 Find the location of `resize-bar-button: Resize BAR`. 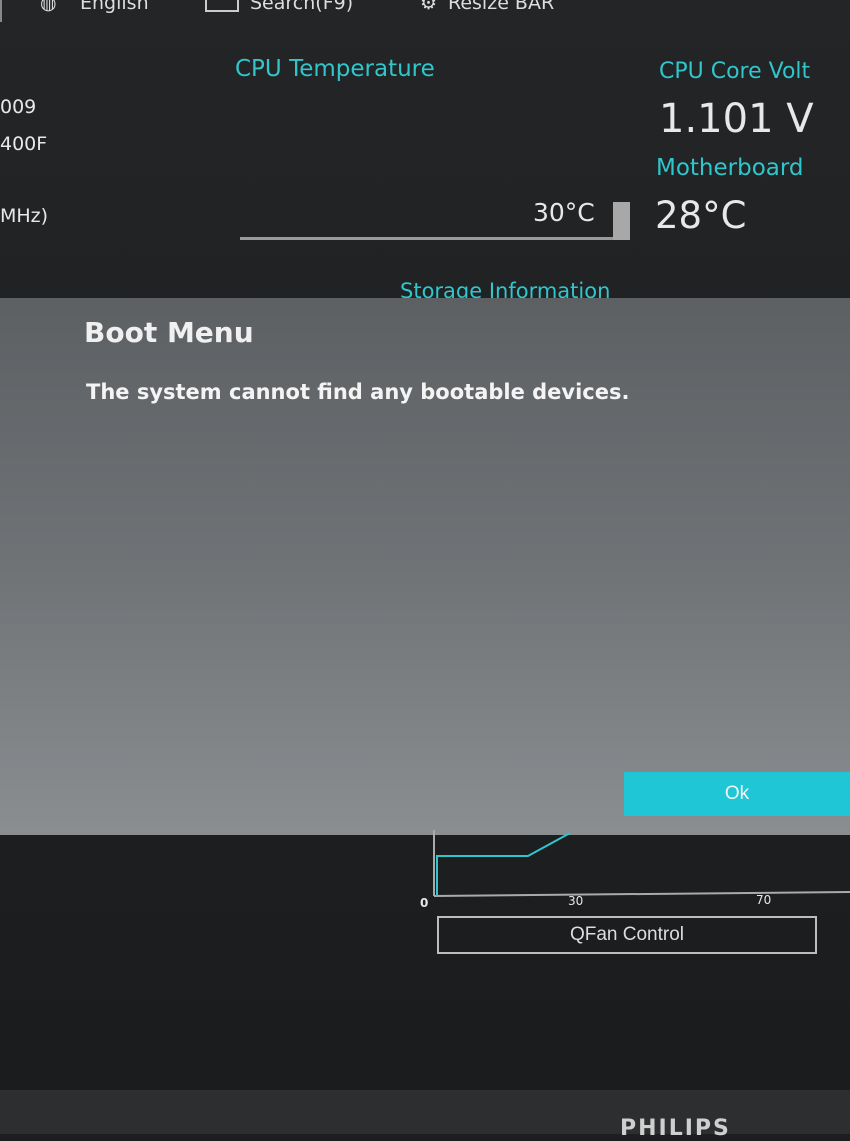

resize-bar-button: Resize BAR is located at coordinates (501, 7).